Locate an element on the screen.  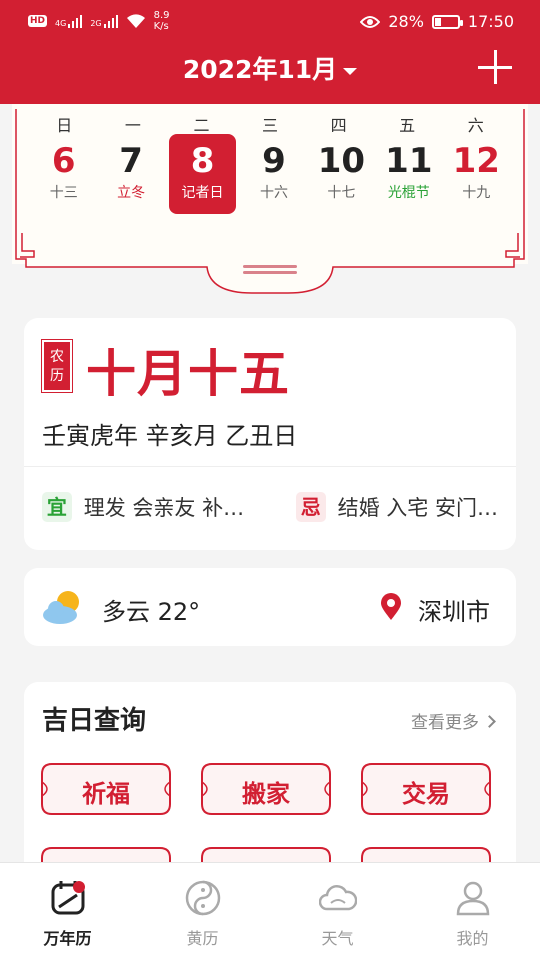
divider is located at coordinates (270, 466).